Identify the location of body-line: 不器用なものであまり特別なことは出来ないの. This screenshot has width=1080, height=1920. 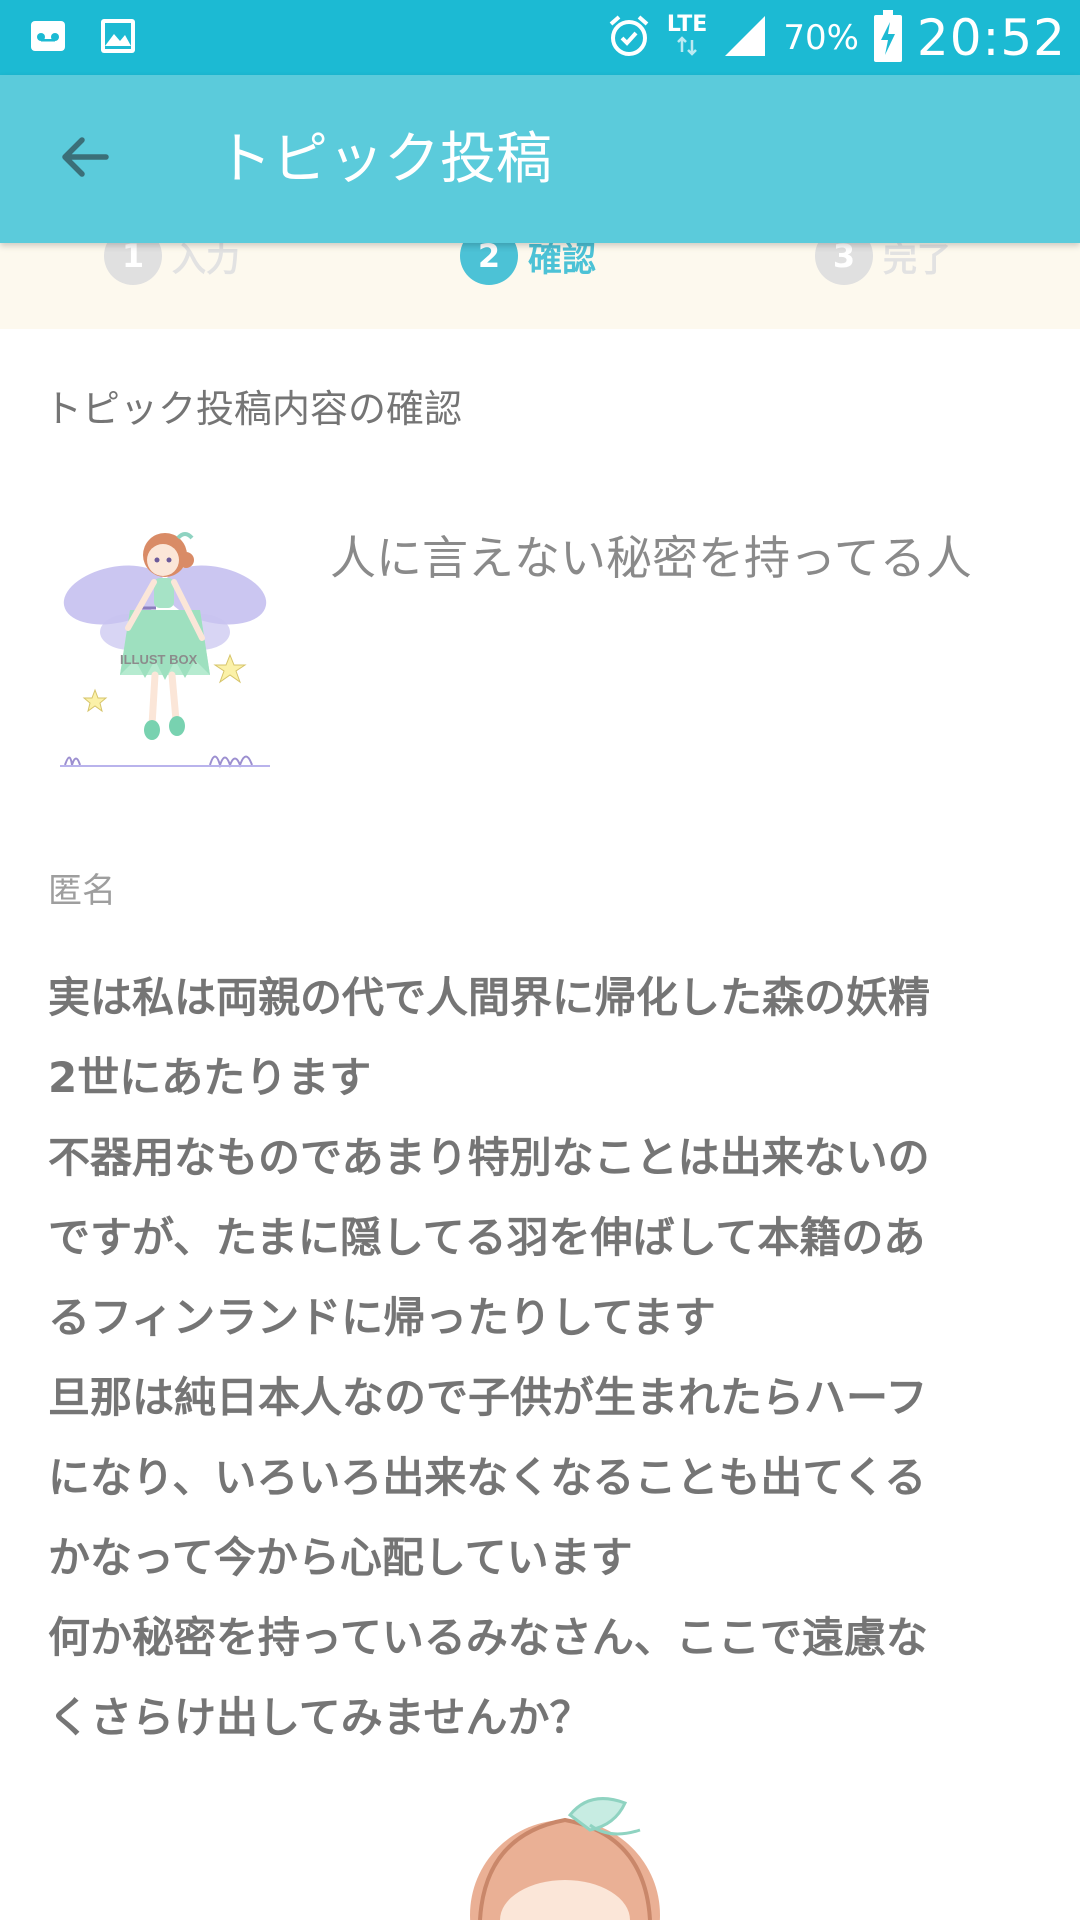
(489, 1157).